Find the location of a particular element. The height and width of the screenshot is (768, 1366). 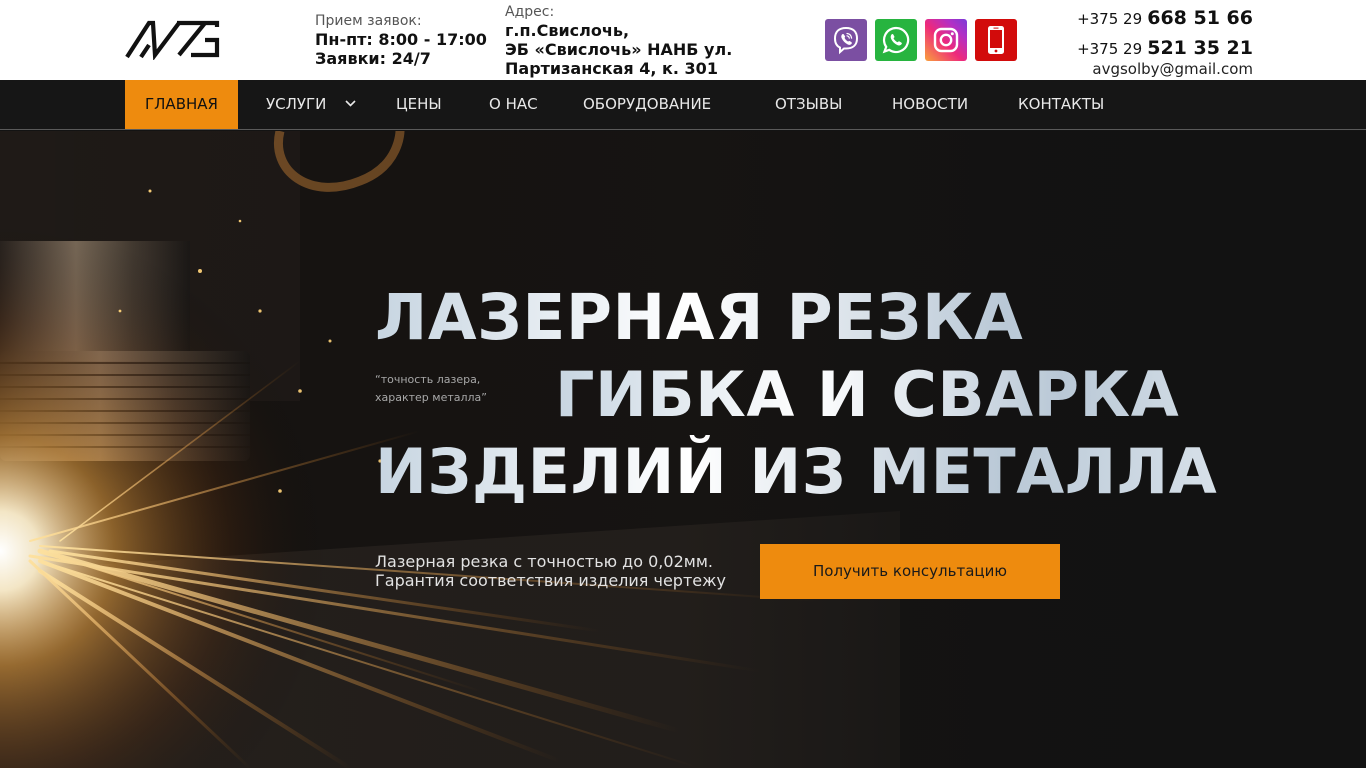

hero-title-line-2: ГИБКА И СВАРКА is located at coordinates (915, 394).